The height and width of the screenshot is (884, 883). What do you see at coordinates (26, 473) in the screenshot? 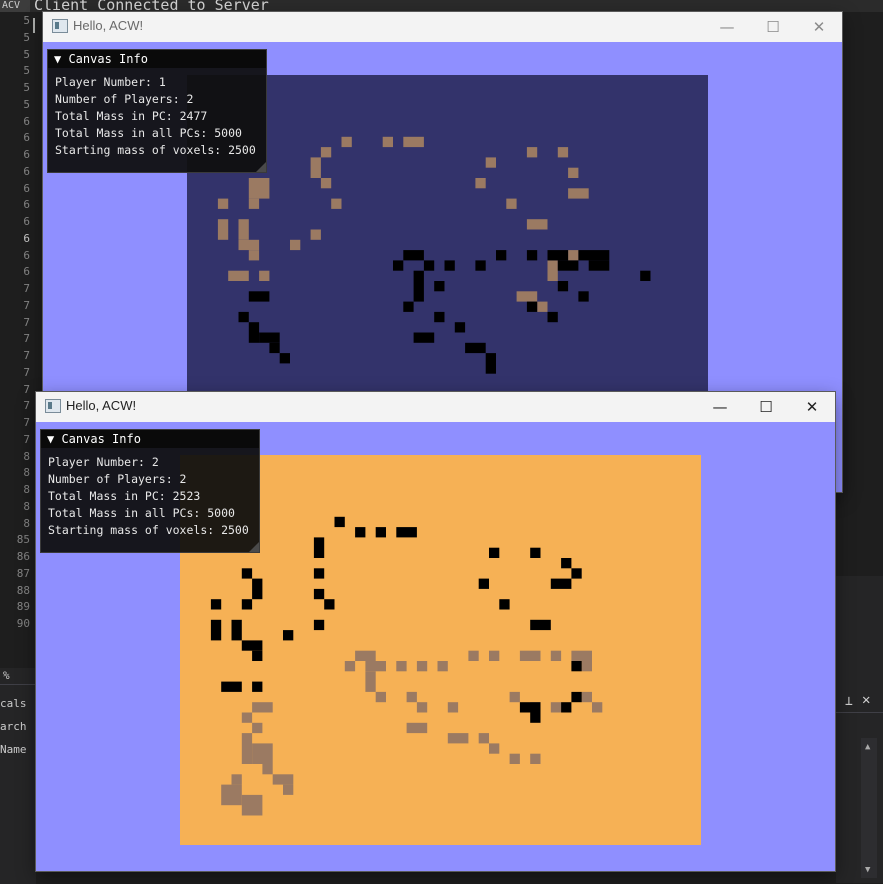
I see `line-number: 8` at bounding box center [26, 473].